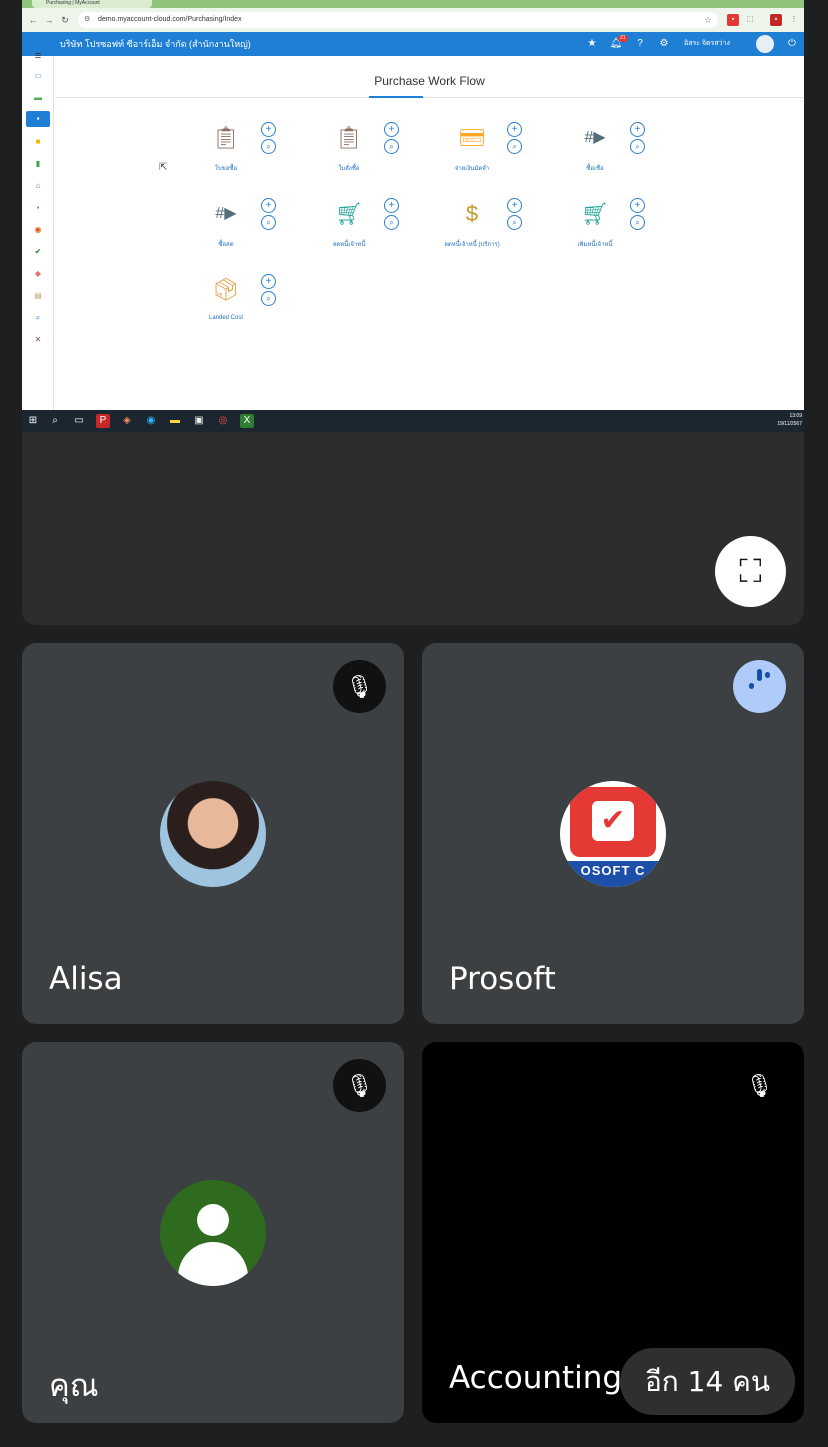  What do you see at coordinates (213, 833) in the screenshot?
I see `participant-tile-alisa: 🎙︎ Alisa` at bounding box center [213, 833].